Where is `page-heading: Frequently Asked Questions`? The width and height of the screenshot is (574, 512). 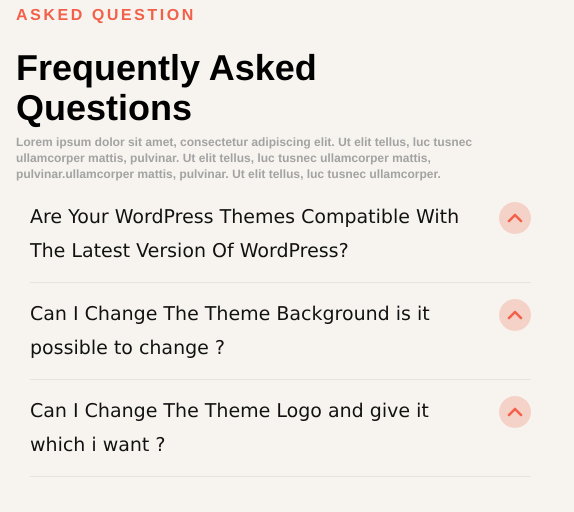
page-heading: Frequently Asked Questions is located at coordinates (167, 88).